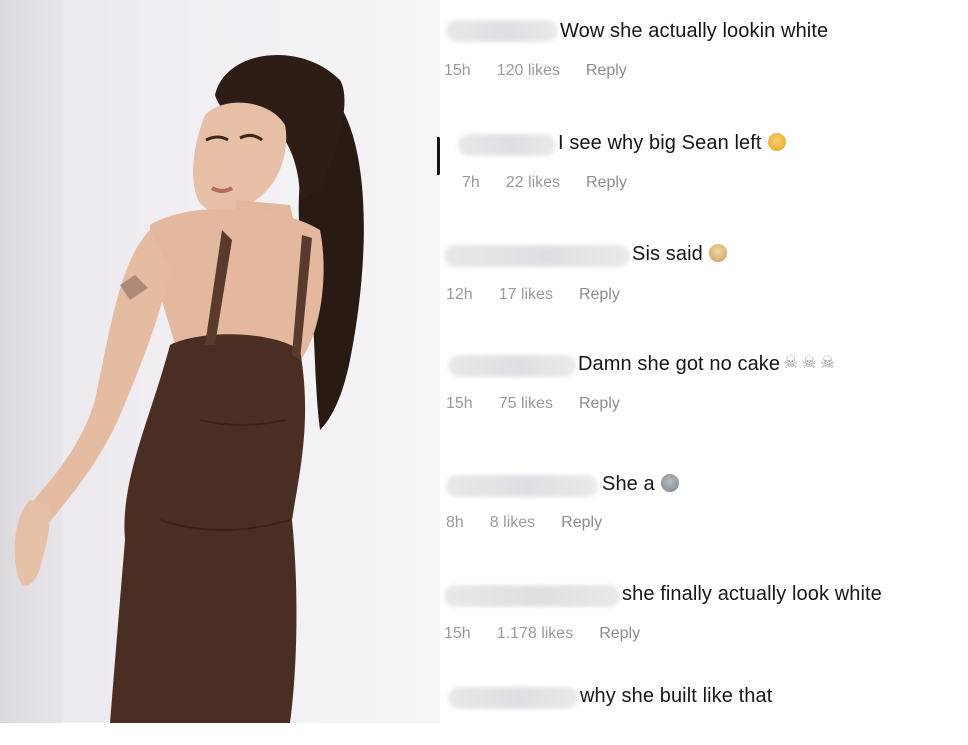  I want to click on comment-time: 8h, so click(455, 522).